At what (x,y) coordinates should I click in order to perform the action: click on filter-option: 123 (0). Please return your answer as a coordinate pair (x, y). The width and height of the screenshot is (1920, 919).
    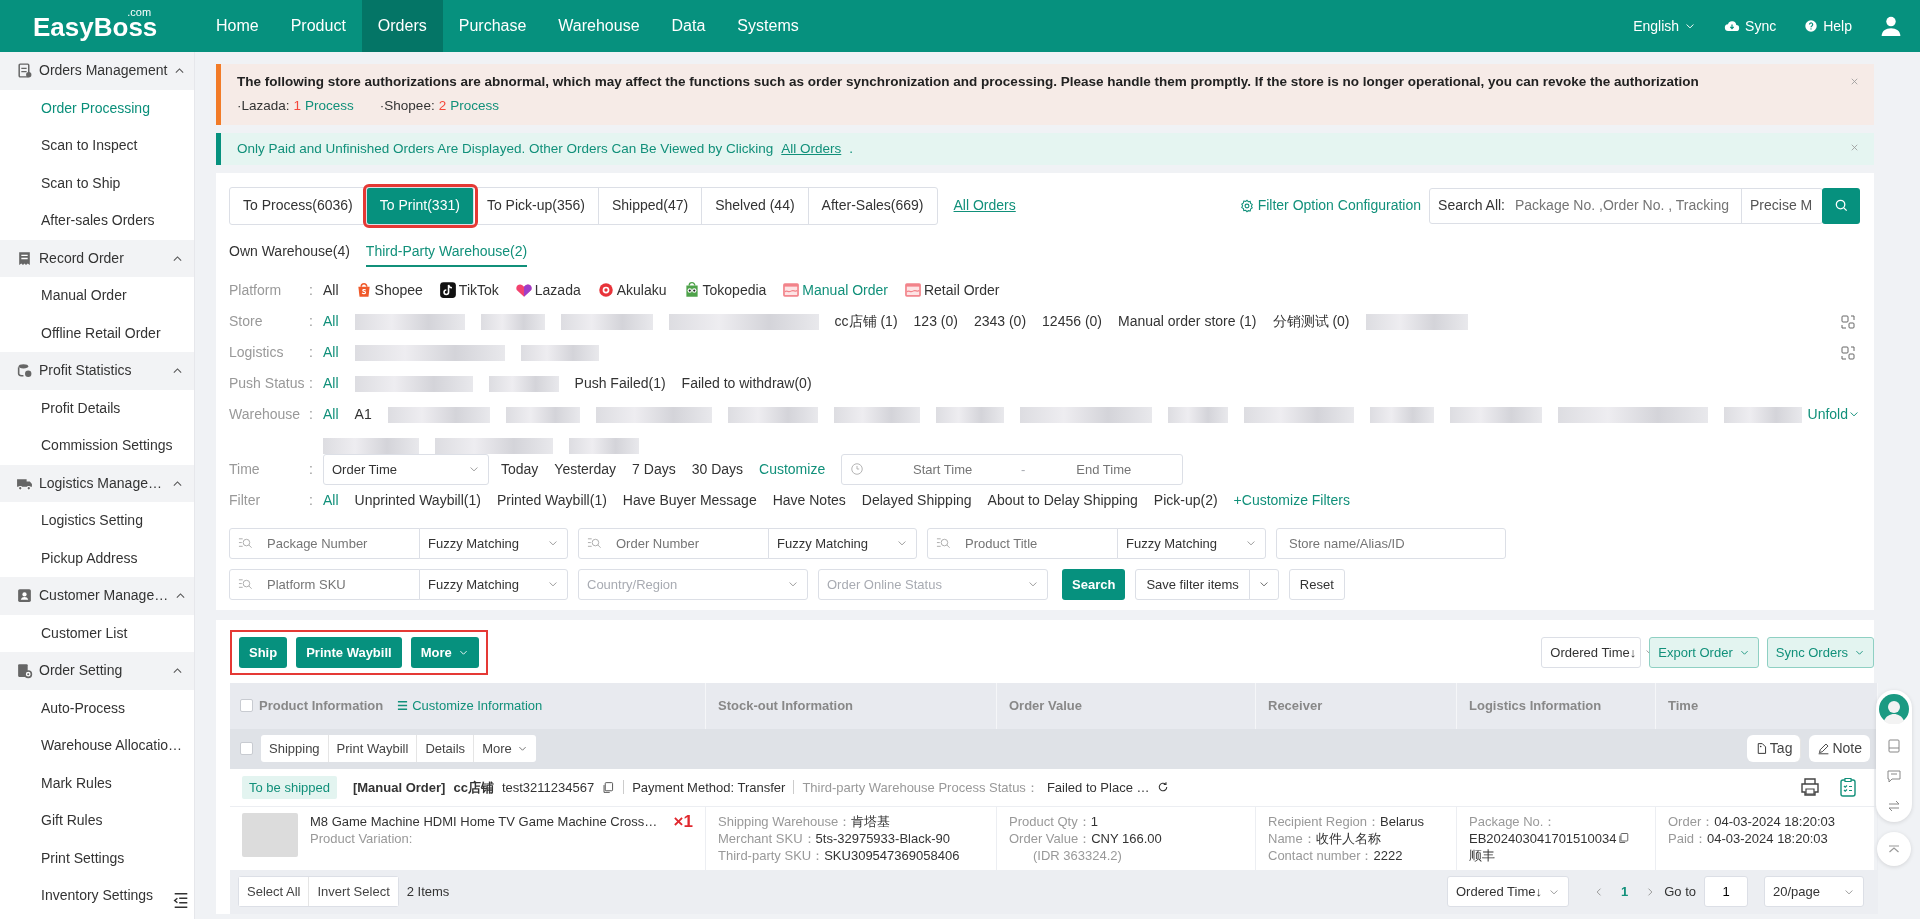
    Looking at the image, I should click on (935, 321).